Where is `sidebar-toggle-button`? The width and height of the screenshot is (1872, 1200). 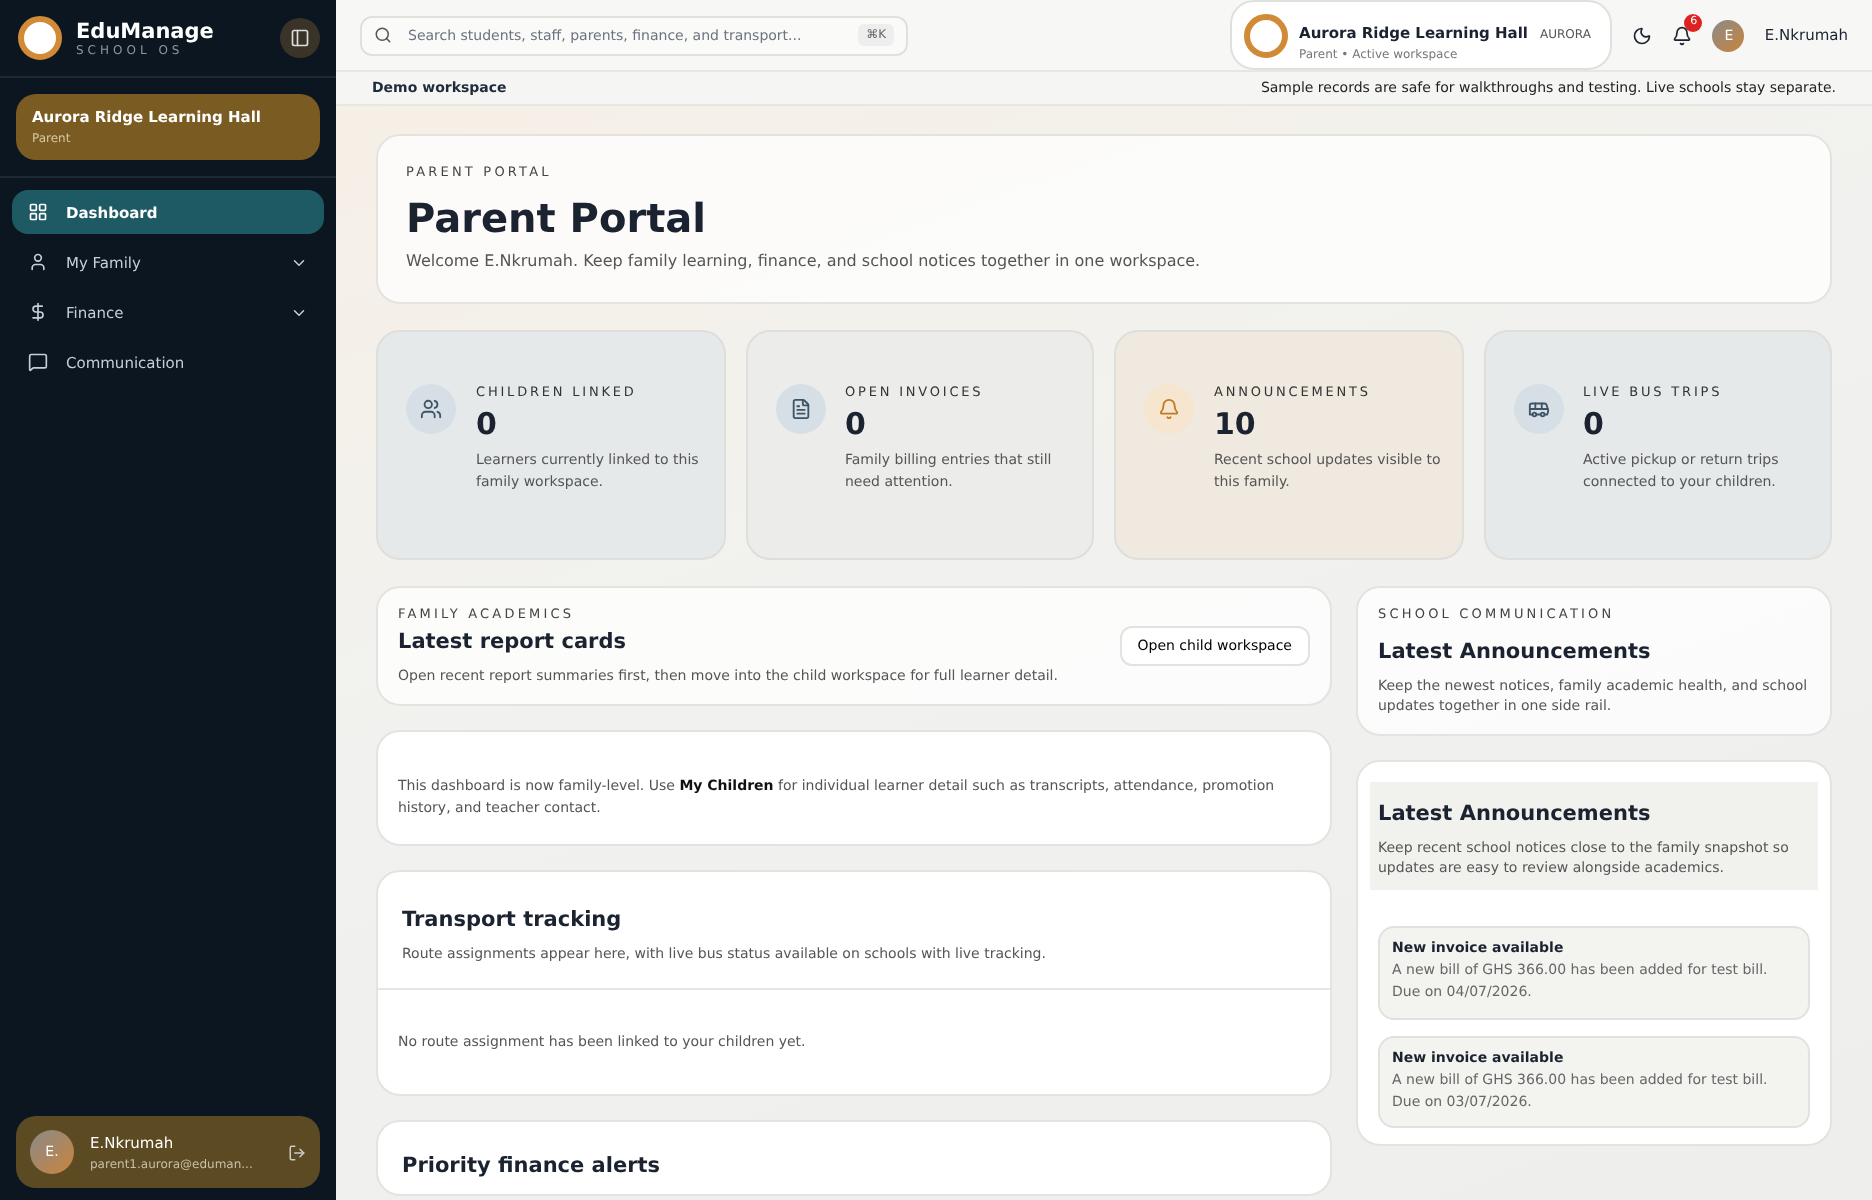
sidebar-toggle-button is located at coordinates (300, 38).